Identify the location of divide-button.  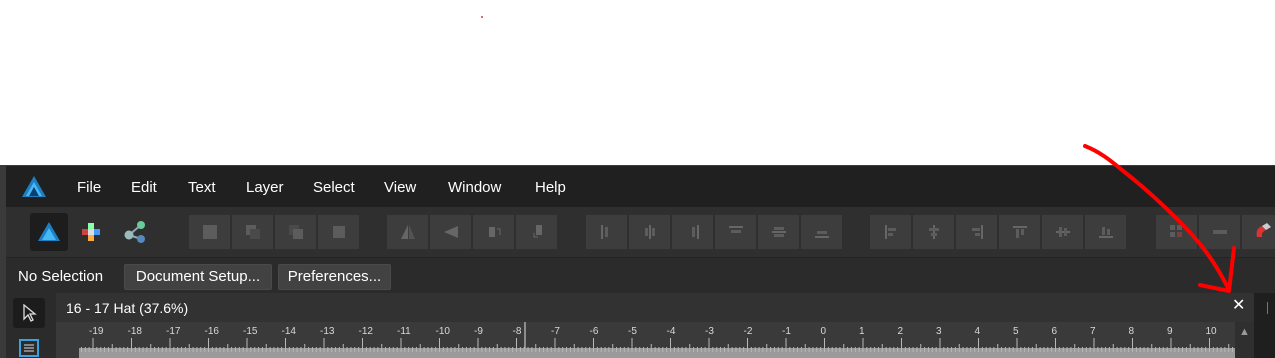
(338, 232).